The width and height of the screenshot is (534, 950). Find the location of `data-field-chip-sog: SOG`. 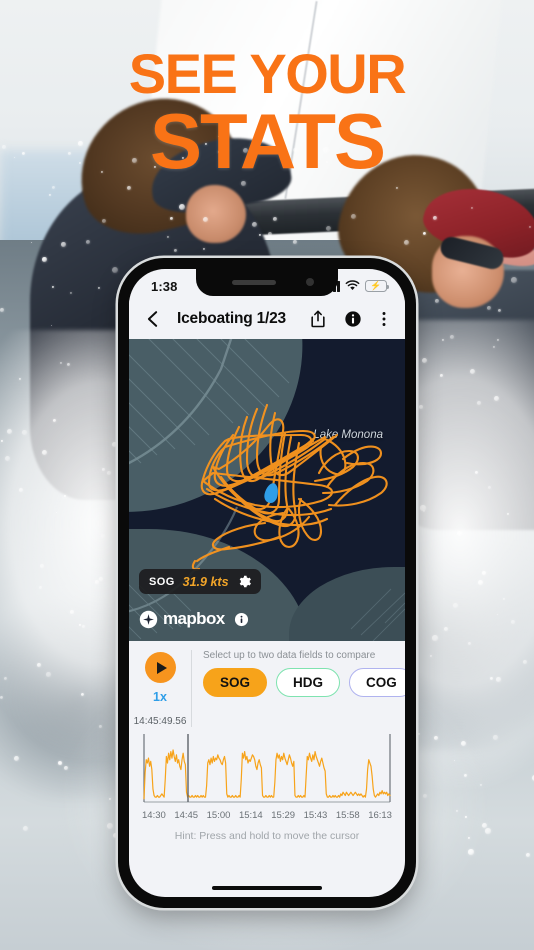

data-field-chip-sog: SOG is located at coordinates (235, 682).